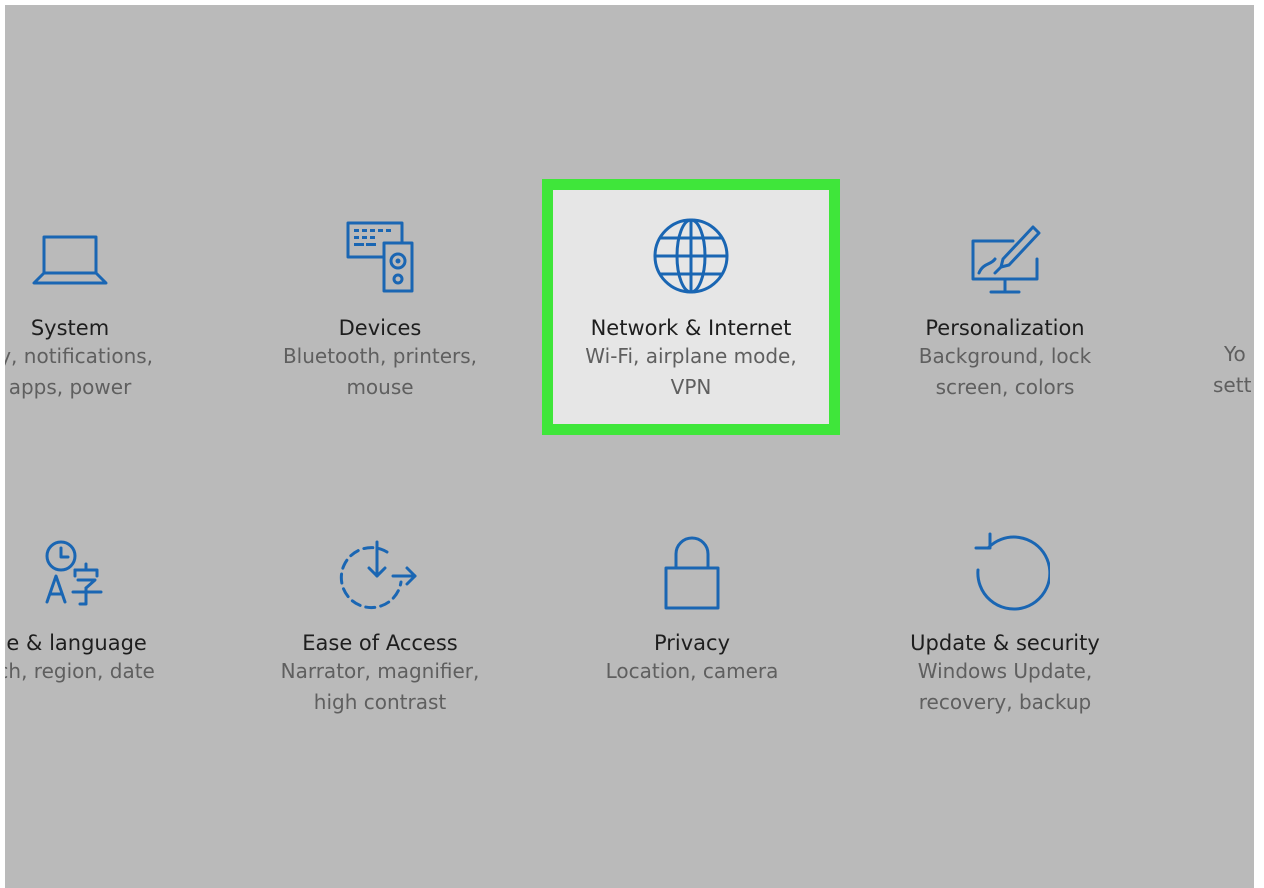  What do you see at coordinates (112, 630) in the screenshot?
I see `tile-time-language: ne & language ech, region, date` at bounding box center [112, 630].